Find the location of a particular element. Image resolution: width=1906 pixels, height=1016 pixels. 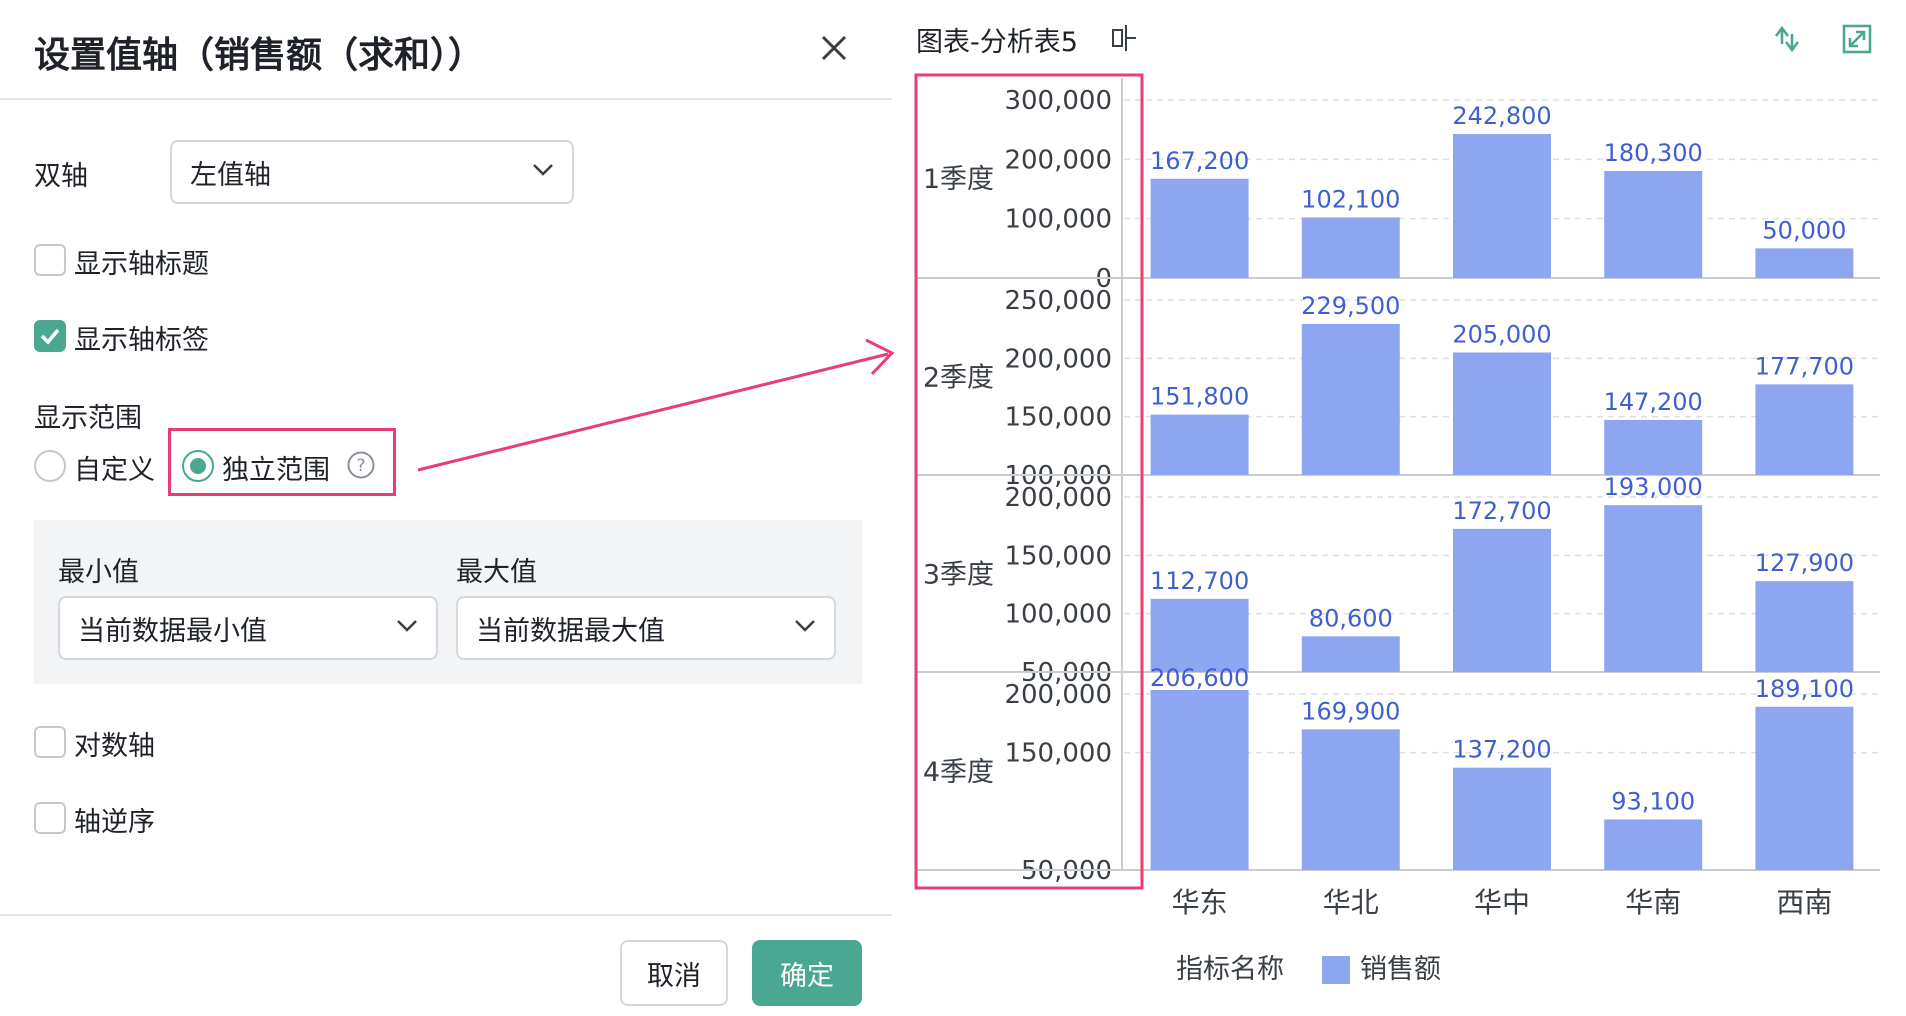

quarter-label: 2季度 is located at coordinates (958, 378).